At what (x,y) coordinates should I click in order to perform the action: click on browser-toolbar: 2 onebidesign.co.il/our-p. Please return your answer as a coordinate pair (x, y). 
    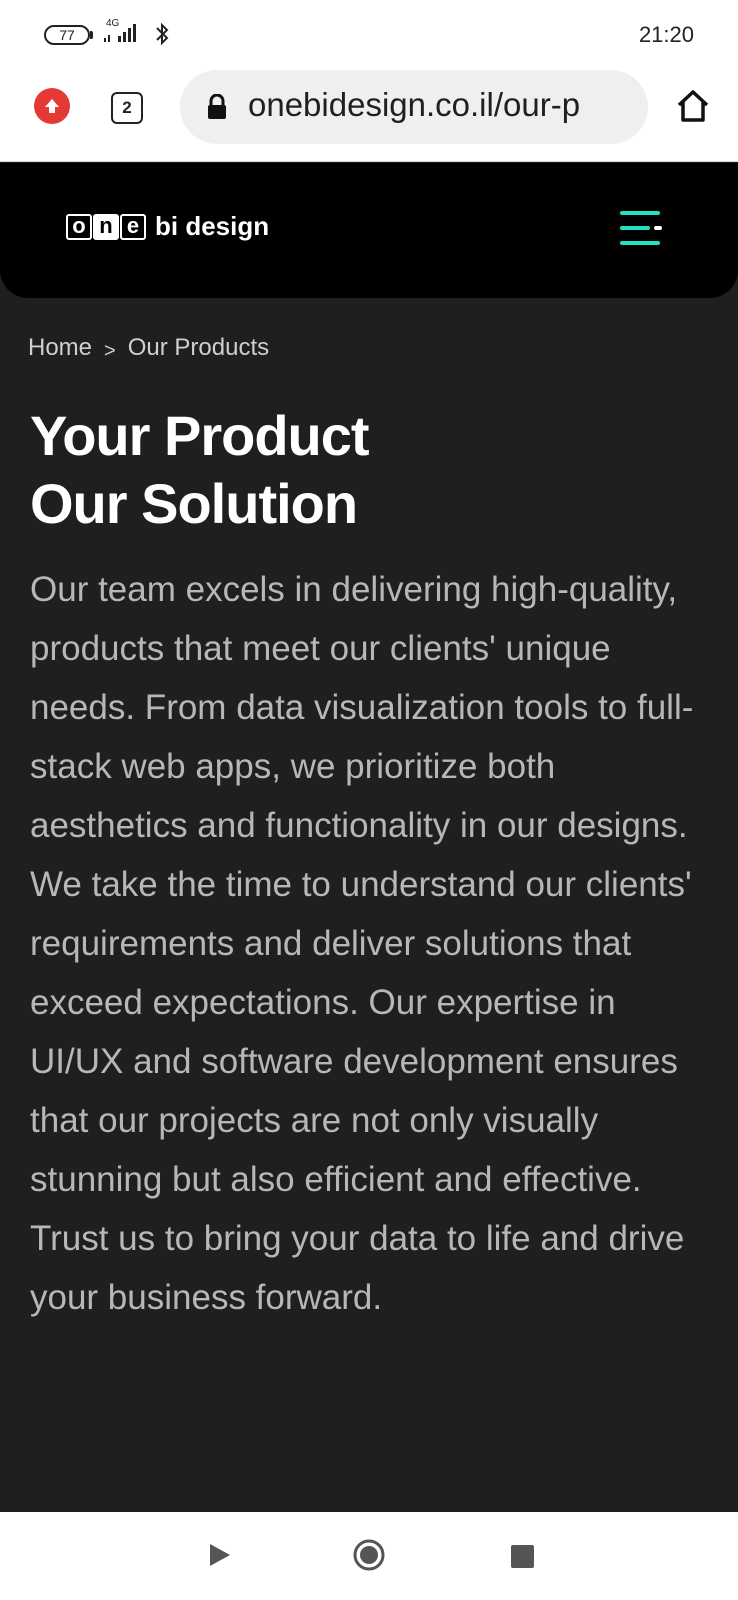
    Looking at the image, I should click on (369, 115).